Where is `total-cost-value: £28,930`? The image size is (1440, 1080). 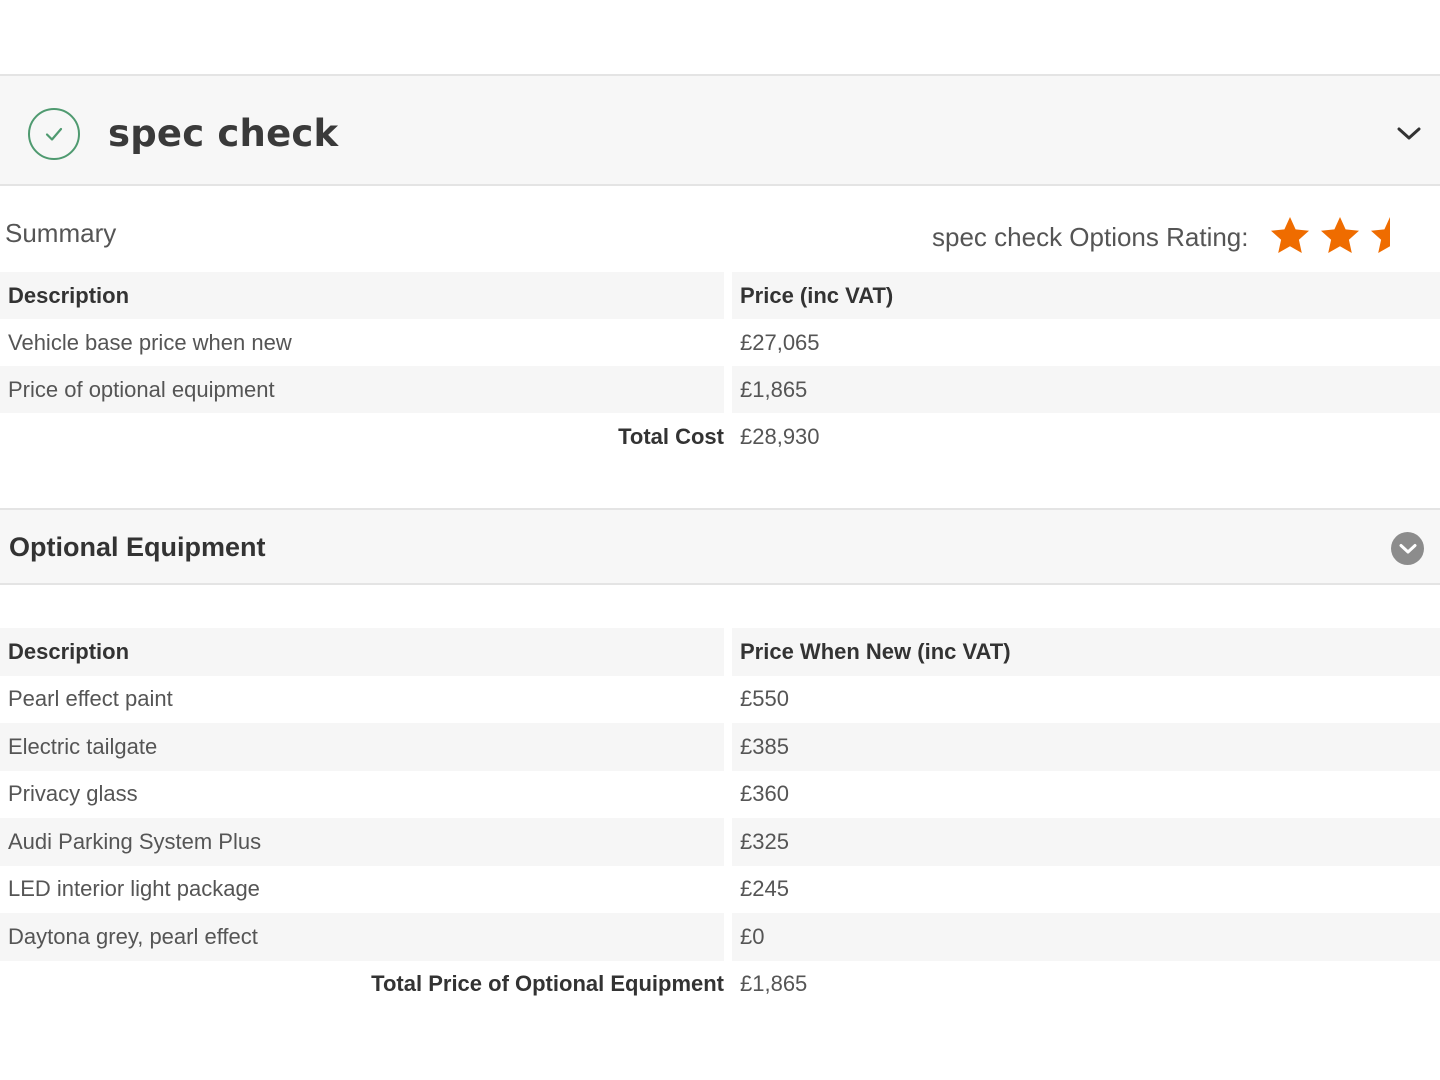 total-cost-value: £28,930 is located at coordinates (1082, 436).